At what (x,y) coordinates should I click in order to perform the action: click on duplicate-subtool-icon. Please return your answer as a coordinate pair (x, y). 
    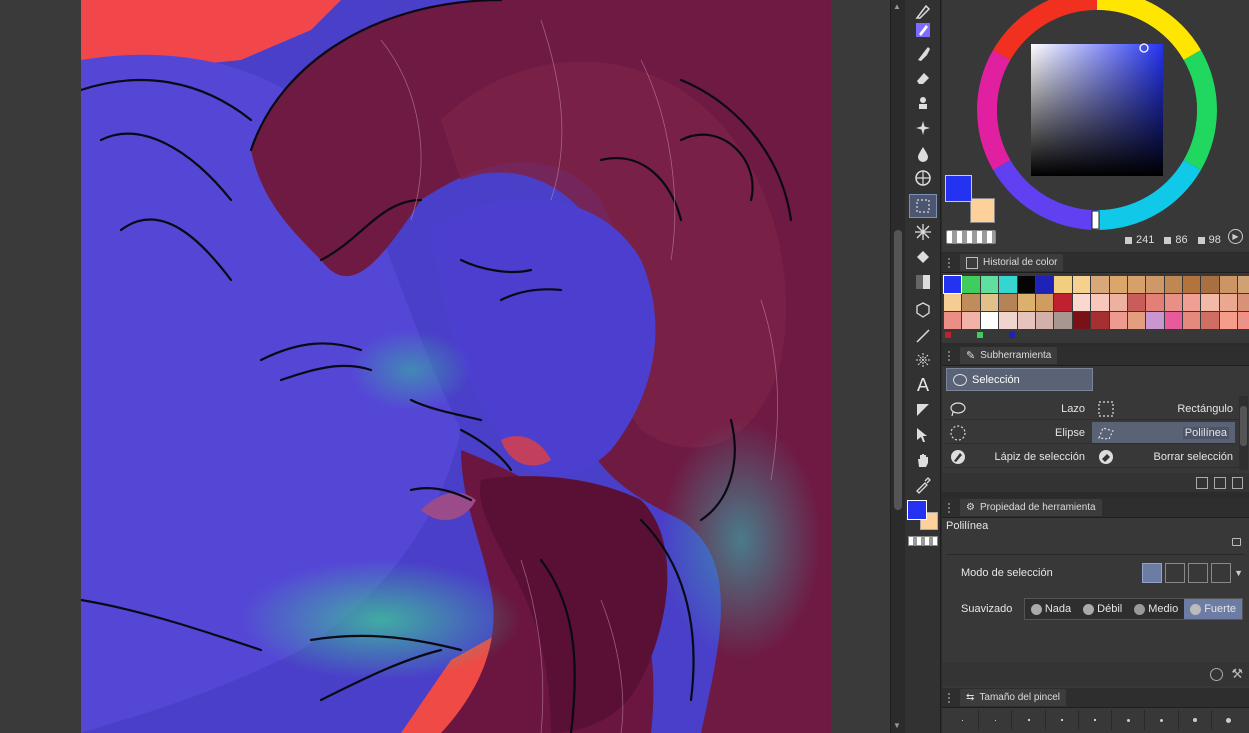
    Looking at the image, I should click on (1220, 482).